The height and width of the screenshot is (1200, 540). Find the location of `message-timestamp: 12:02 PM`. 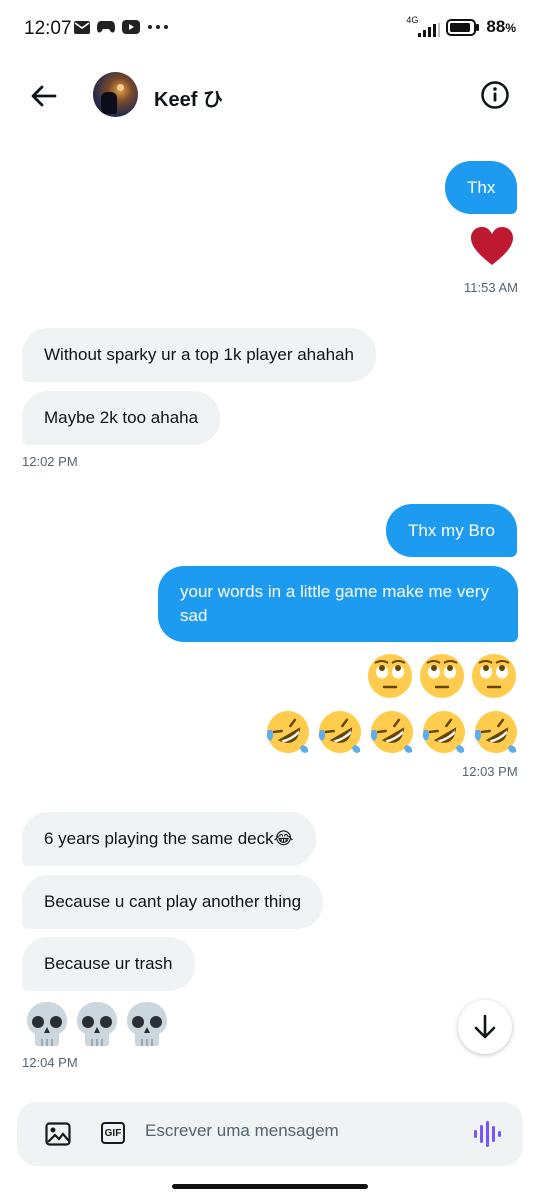

message-timestamp: 12:02 PM is located at coordinates (50, 461).